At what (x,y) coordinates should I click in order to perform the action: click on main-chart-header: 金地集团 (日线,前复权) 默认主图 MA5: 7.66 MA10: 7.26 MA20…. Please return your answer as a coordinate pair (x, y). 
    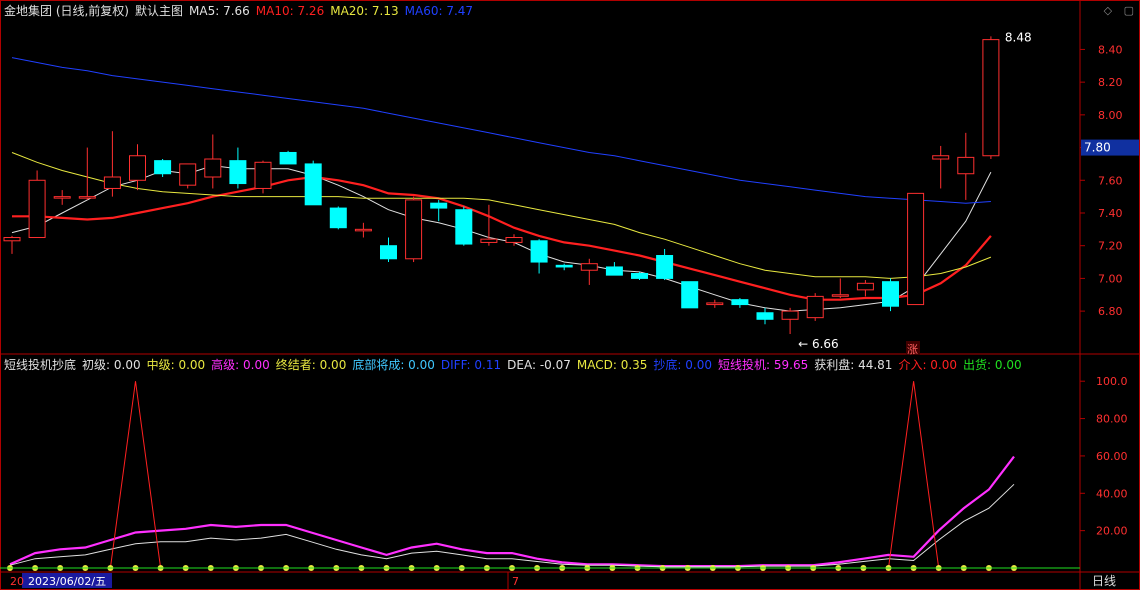
    Looking at the image, I should click on (241, 11).